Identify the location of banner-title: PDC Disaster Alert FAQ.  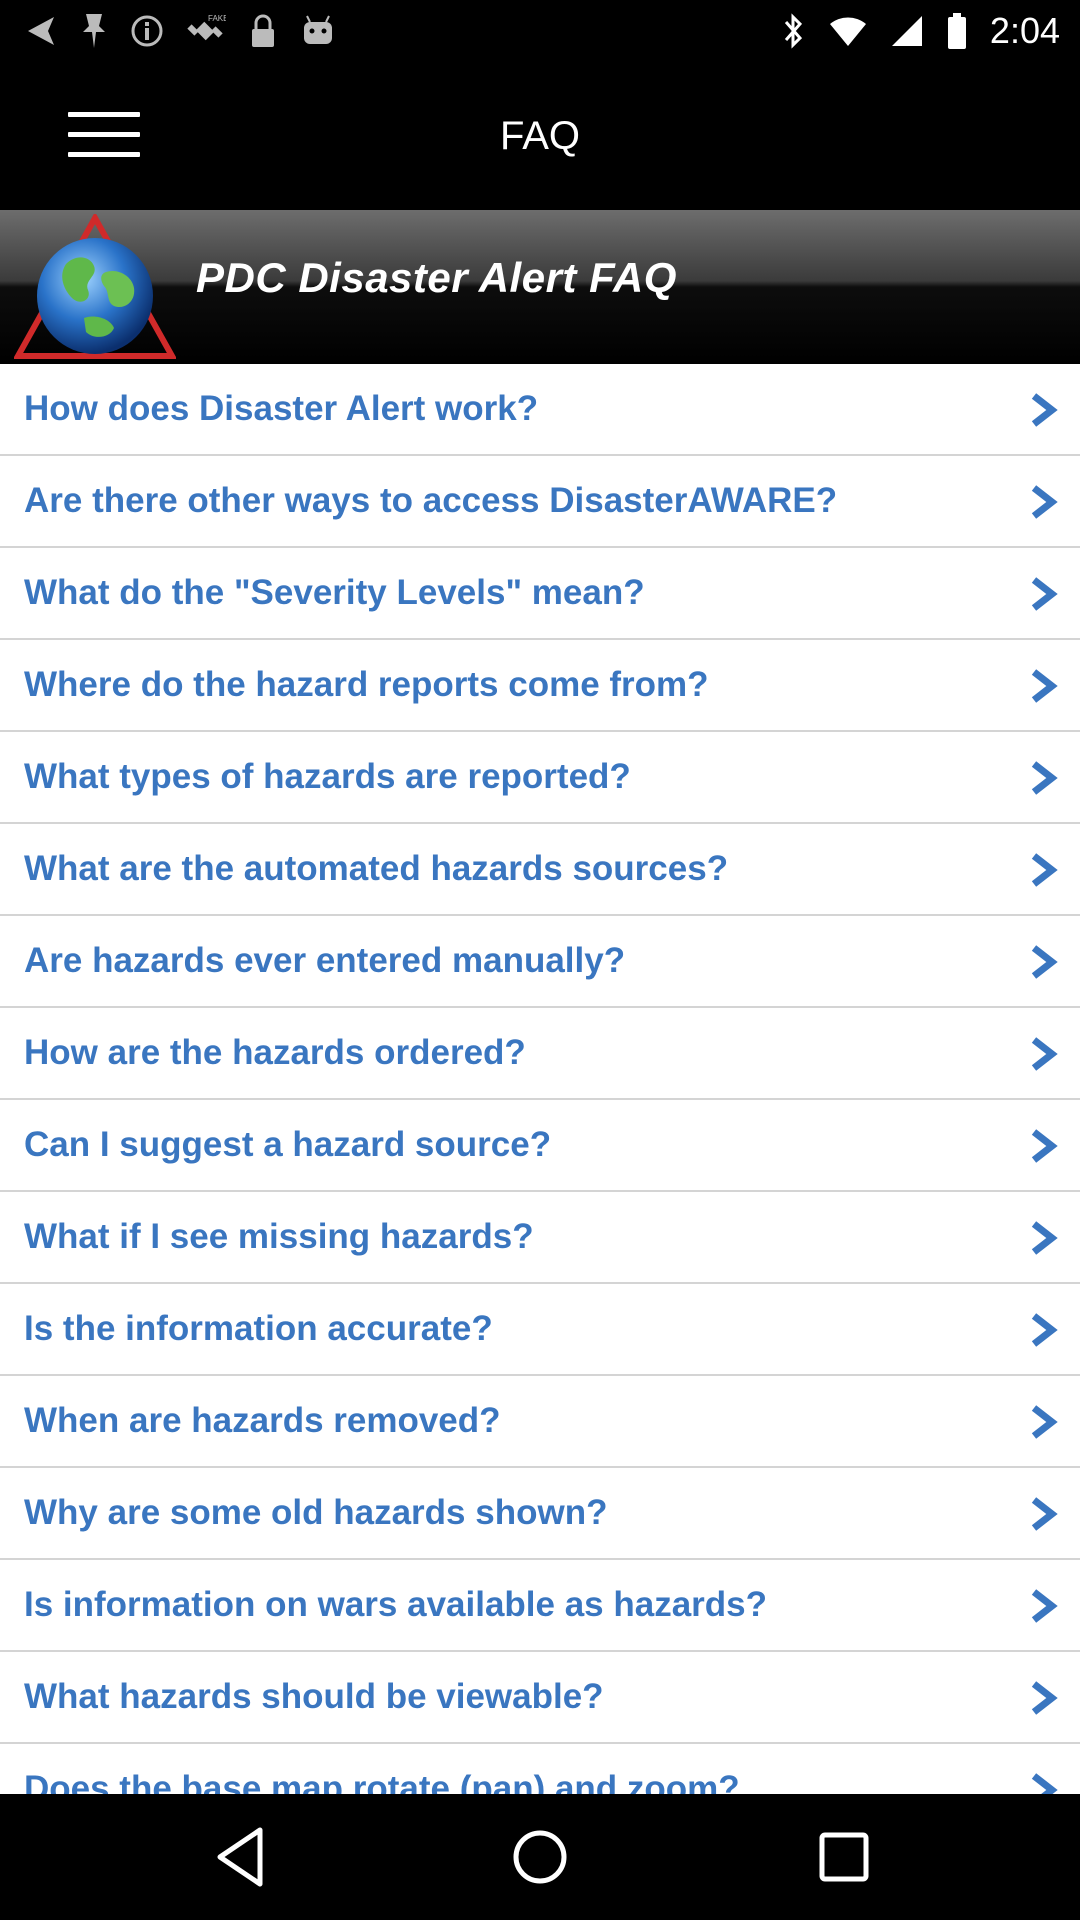
(436, 277).